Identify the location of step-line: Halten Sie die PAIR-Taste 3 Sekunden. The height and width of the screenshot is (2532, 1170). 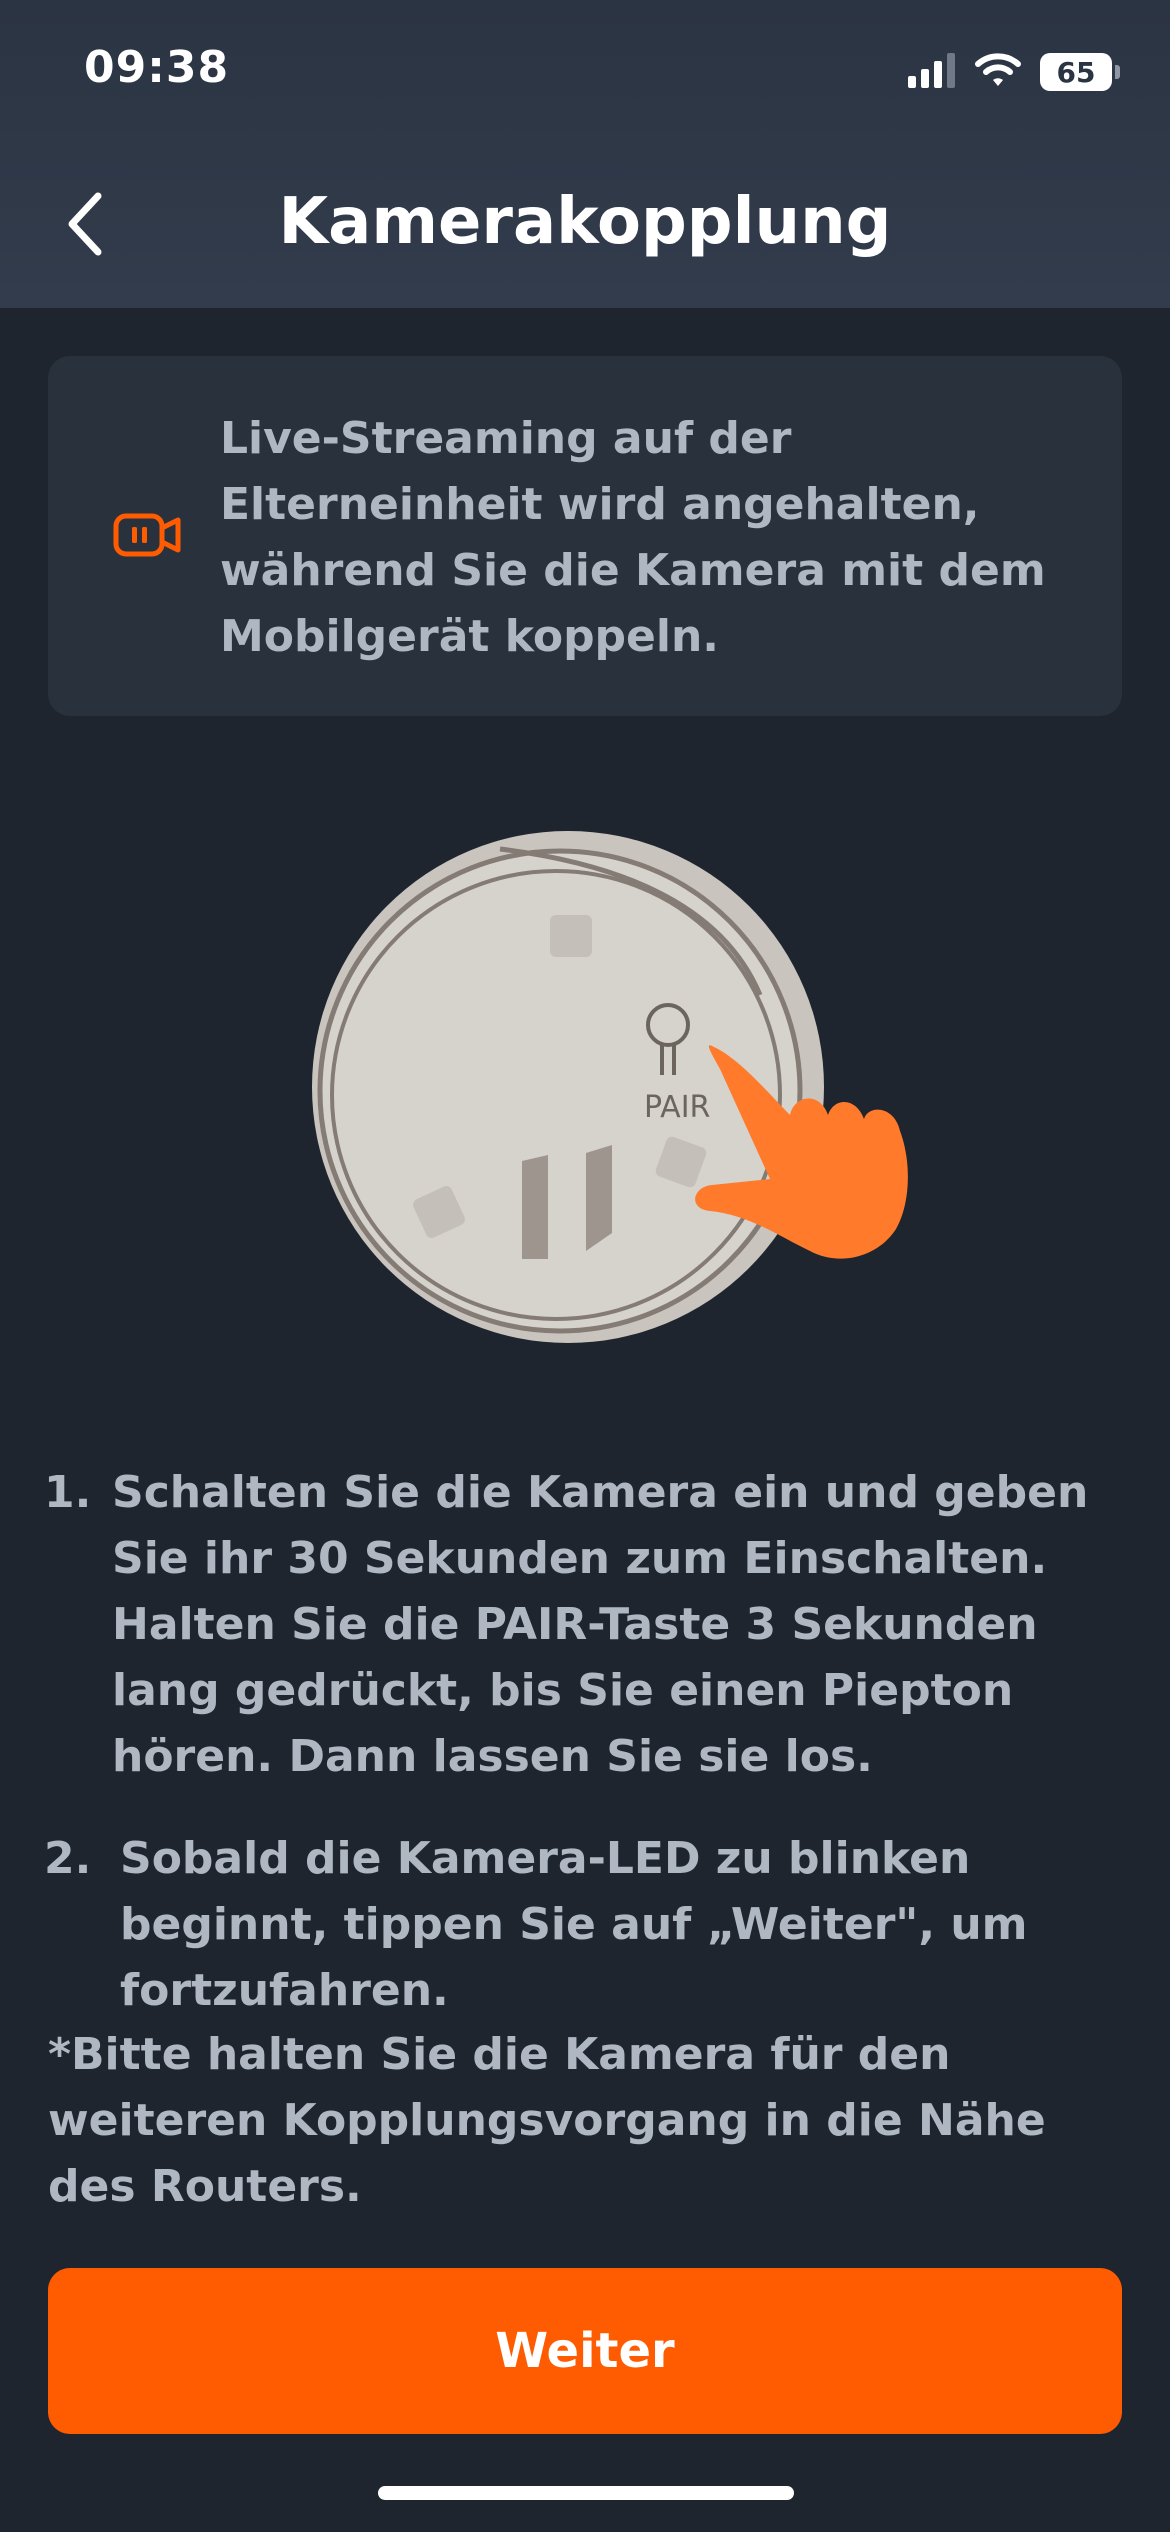
(575, 1624).